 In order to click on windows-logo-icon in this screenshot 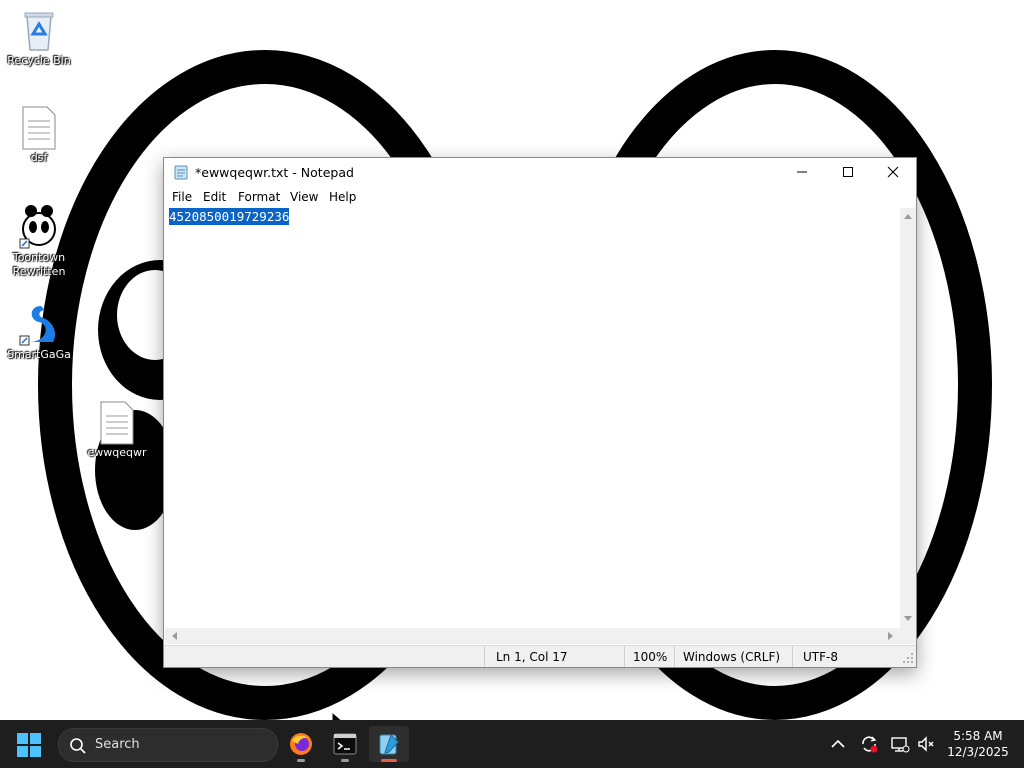, I will do `click(29, 745)`.